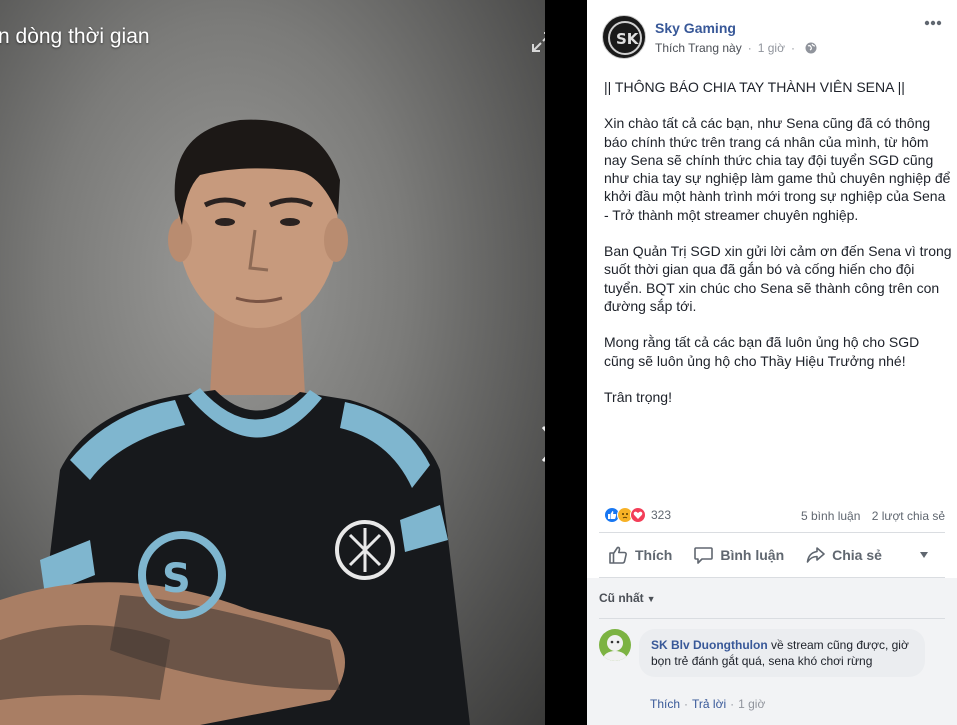 This screenshot has height=725, width=957. Describe the element at coordinates (908, 516) in the screenshot. I see `shares-count-link: 2 lượt chia sẻ` at that location.